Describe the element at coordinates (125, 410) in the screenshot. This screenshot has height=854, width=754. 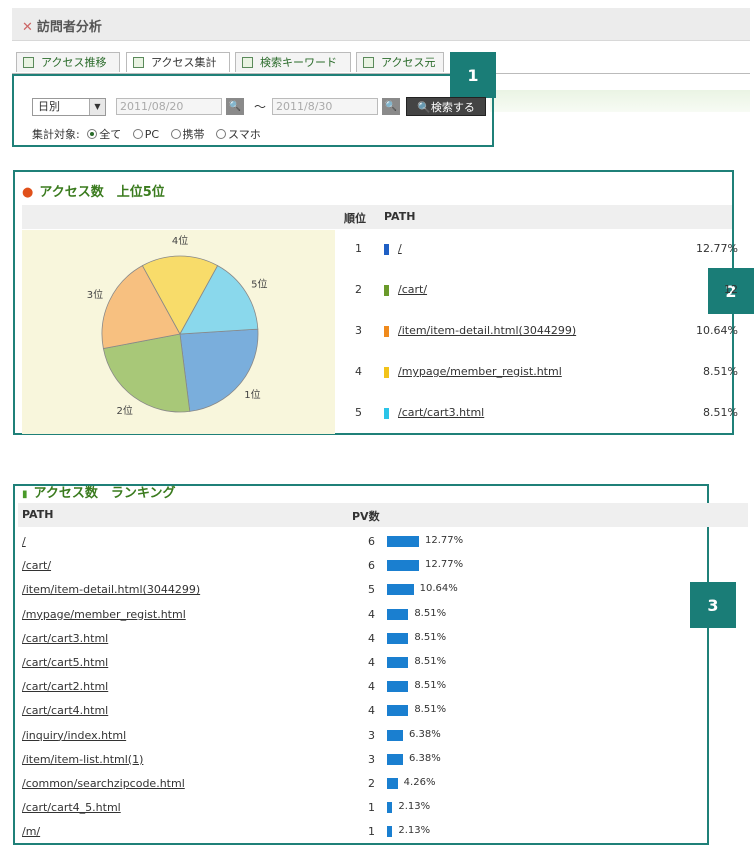
I see `pie-label-2: 2位` at that location.